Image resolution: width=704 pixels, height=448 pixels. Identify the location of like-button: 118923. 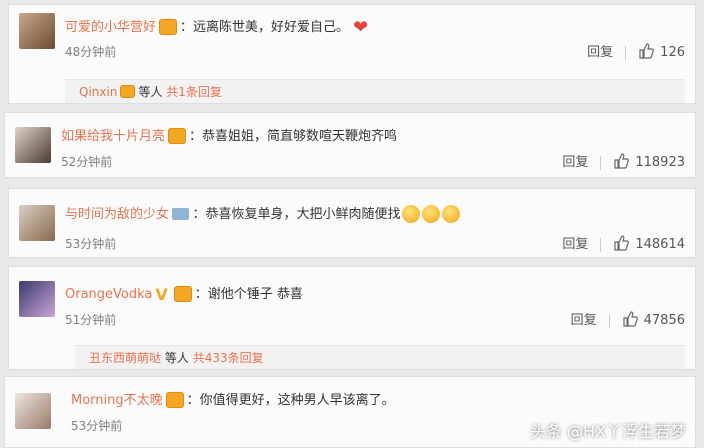
(649, 161).